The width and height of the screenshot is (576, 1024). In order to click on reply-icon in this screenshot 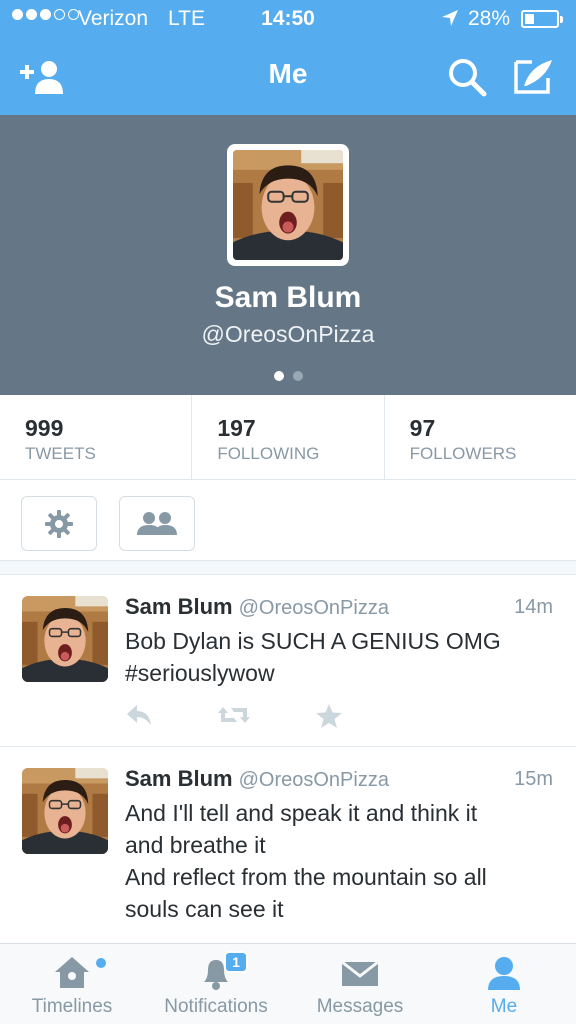, I will do `click(139, 715)`.